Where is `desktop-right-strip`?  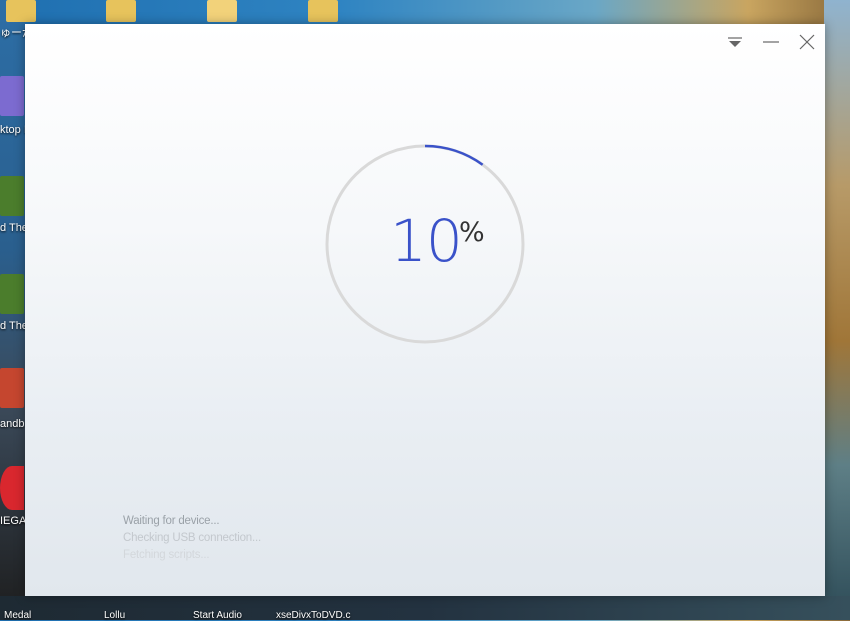
desktop-right-strip is located at coordinates (837, 310).